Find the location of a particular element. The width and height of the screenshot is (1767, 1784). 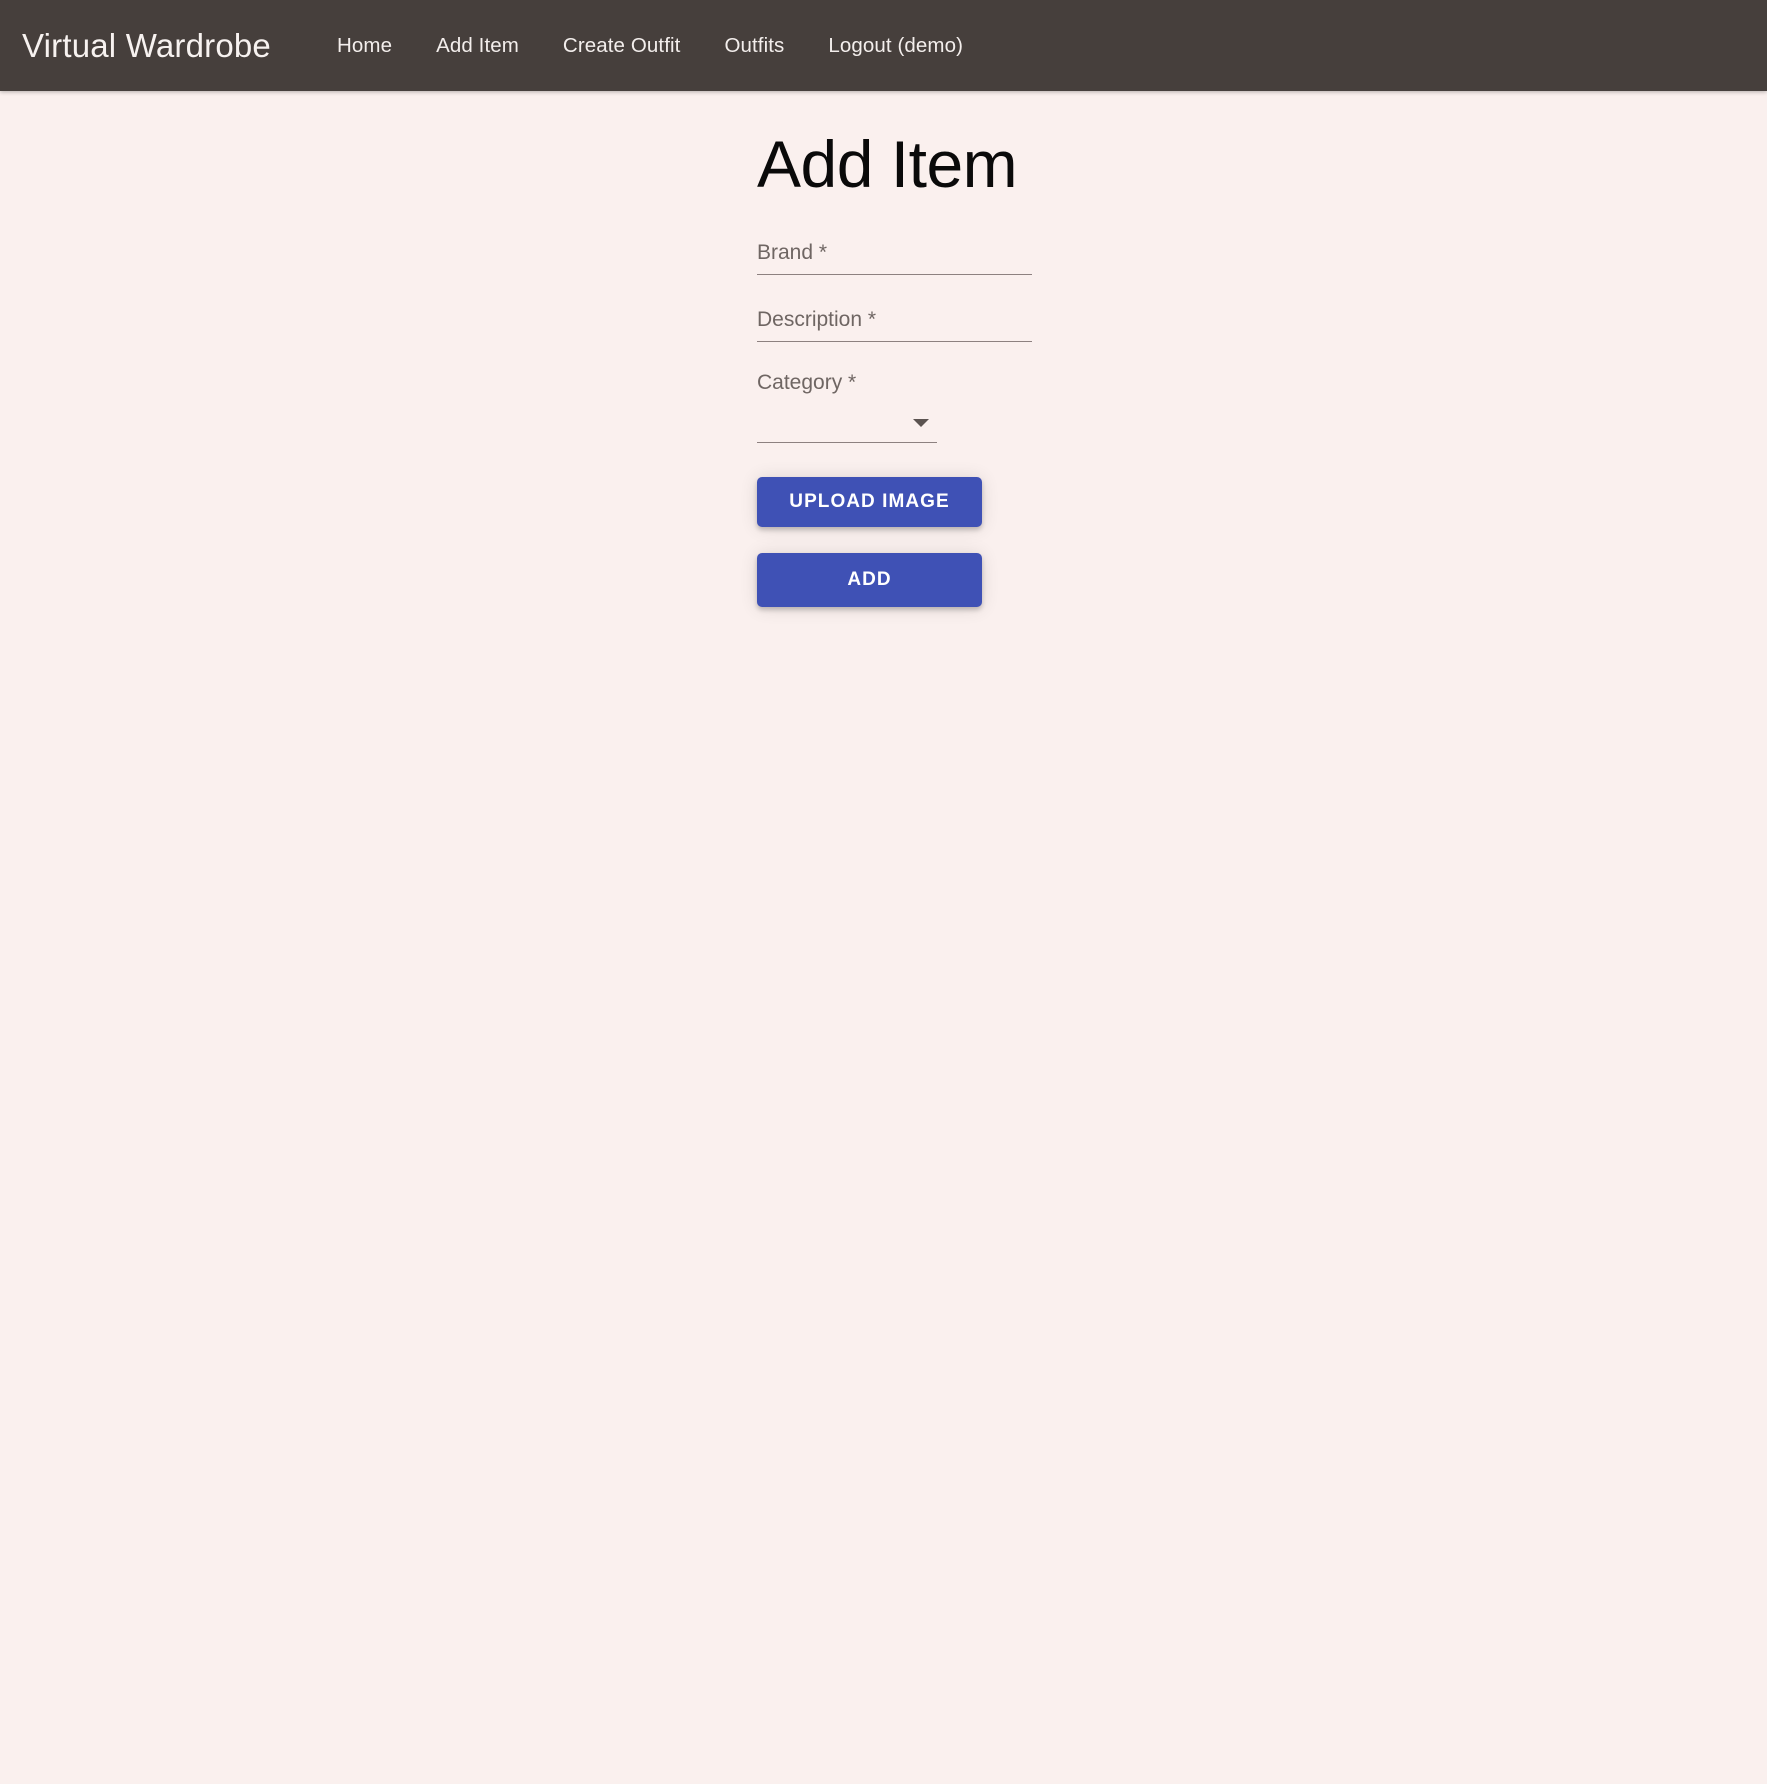

category-select is located at coordinates (847, 425).